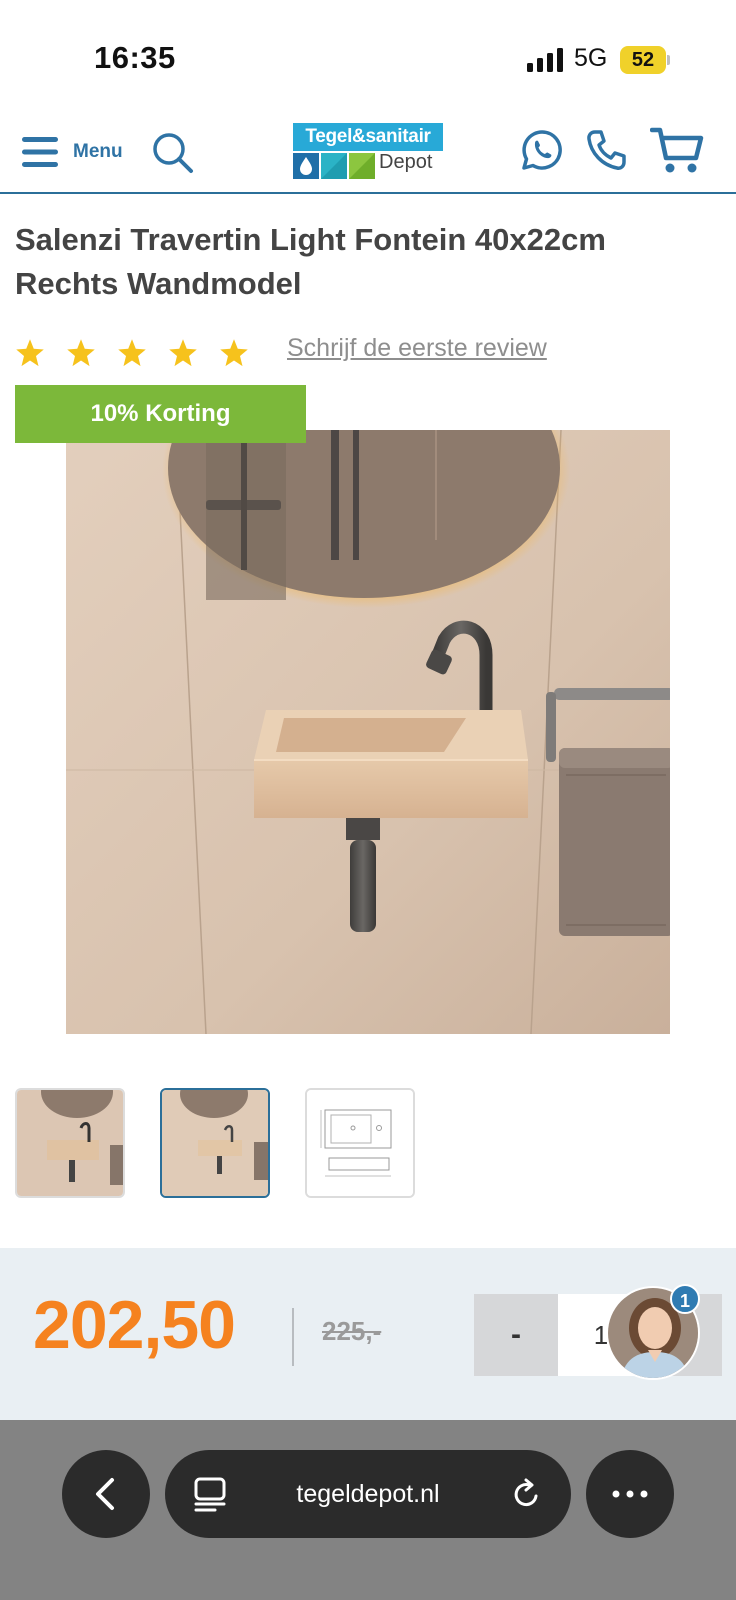  I want to click on whatsapp-icon, so click(542, 150).